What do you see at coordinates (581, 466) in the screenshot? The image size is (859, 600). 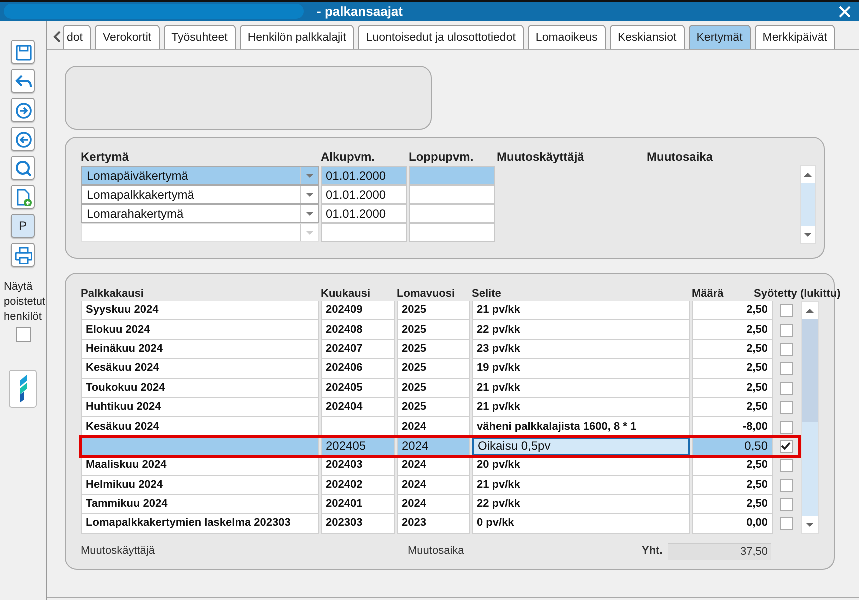 I see `description-cell: 20 pv/kk` at bounding box center [581, 466].